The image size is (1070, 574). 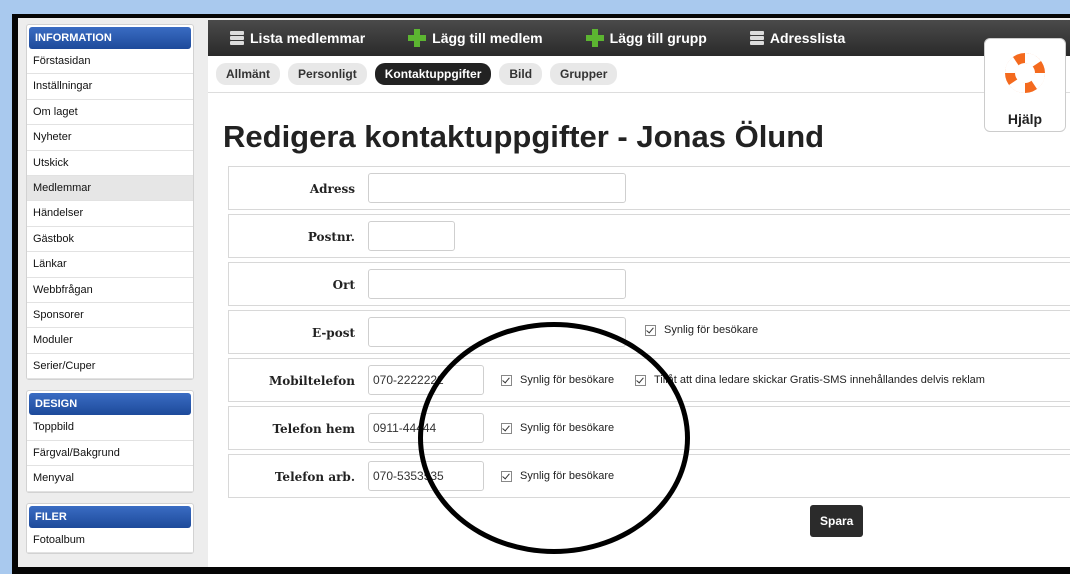 What do you see at coordinates (584, 74) in the screenshot?
I see `tab-grupper: Grupper` at bounding box center [584, 74].